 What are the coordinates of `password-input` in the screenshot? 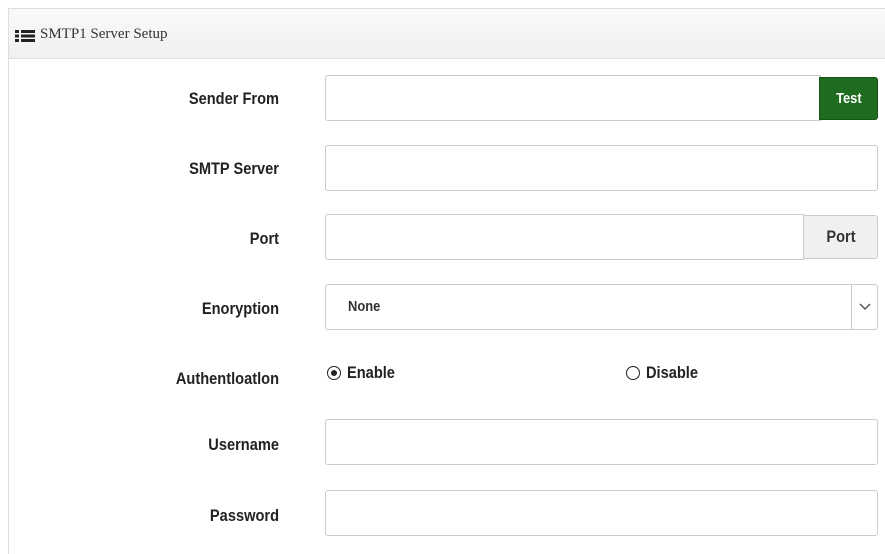 It's located at (601, 513).